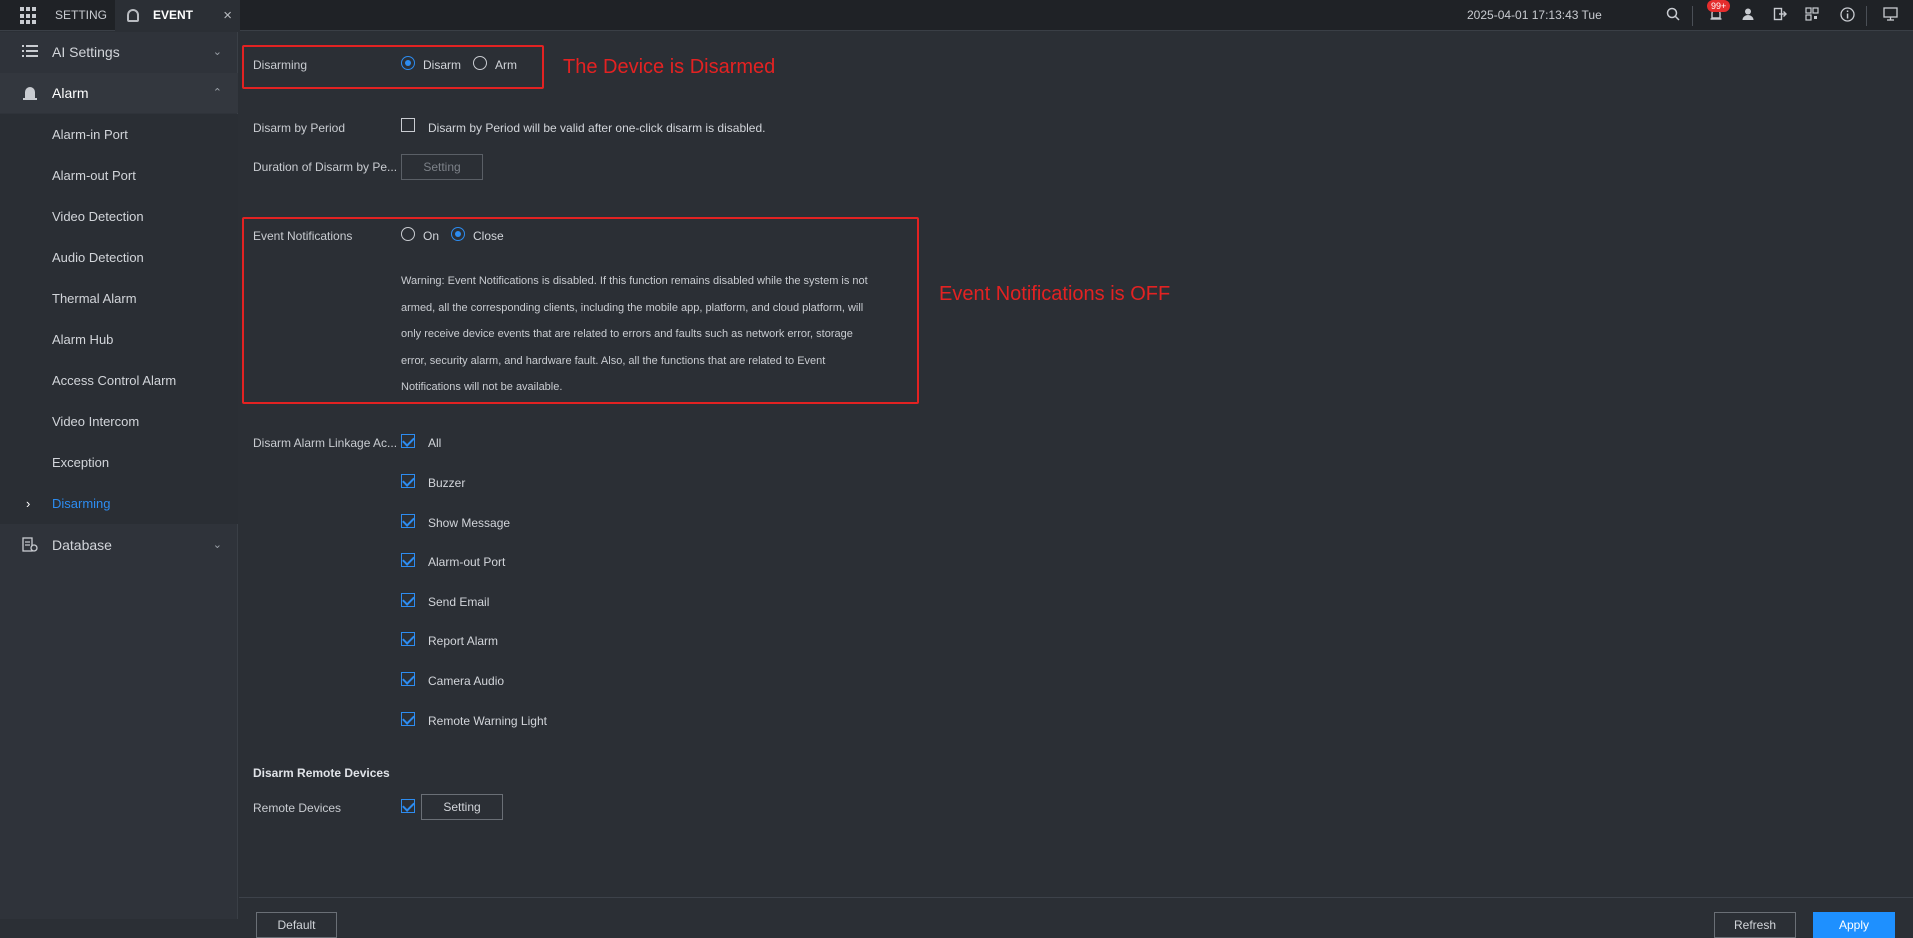  Describe the element at coordinates (459, 602) in the screenshot. I see `linkage-label-send-email: Send Email` at that location.